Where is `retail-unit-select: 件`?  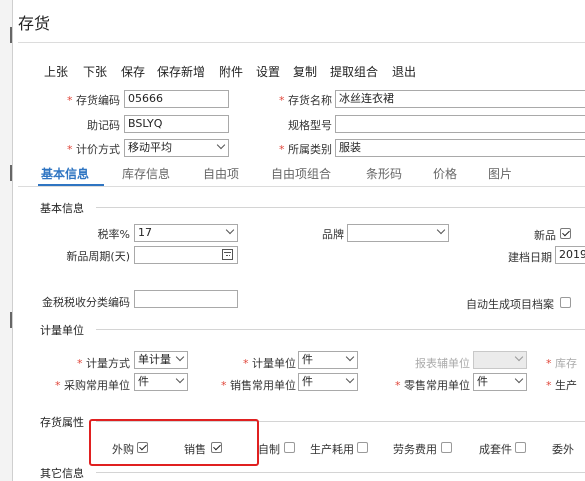 retail-unit-select: 件 is located at coordinates (500, 382).